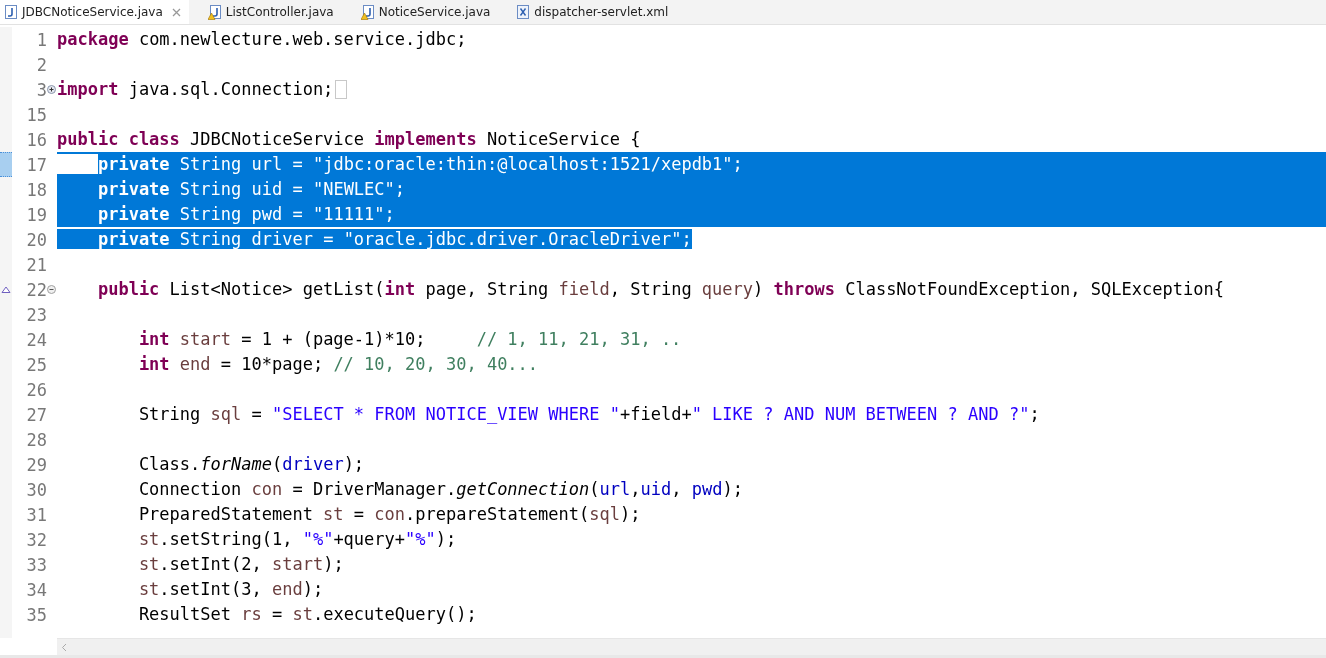 The image size is (1326, 658). Describe the element at coordinates (36, 239) in the screenshot. I see `line-number: 20` at that location.